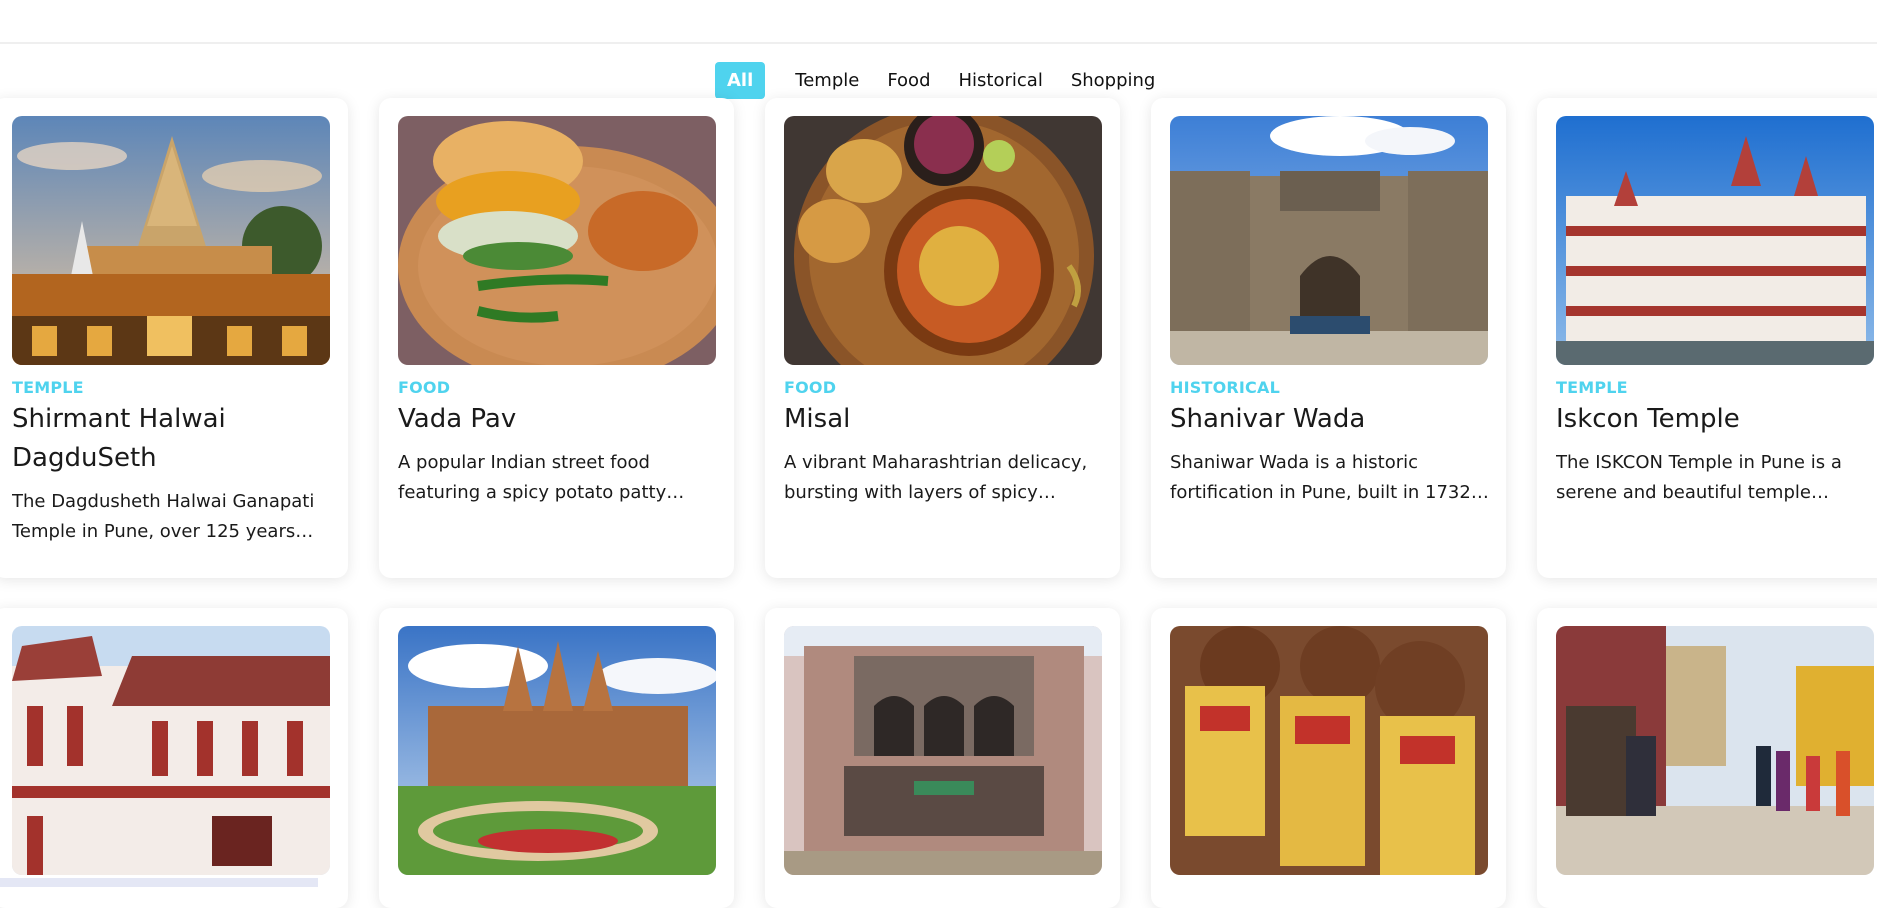 This screenshot has height=908, width=1877. What do you see at coordinates (172, 439) in the screenshot?
I see `place-title: Shirmant Halwai DagduSeth` at bounding box center [172, 439].